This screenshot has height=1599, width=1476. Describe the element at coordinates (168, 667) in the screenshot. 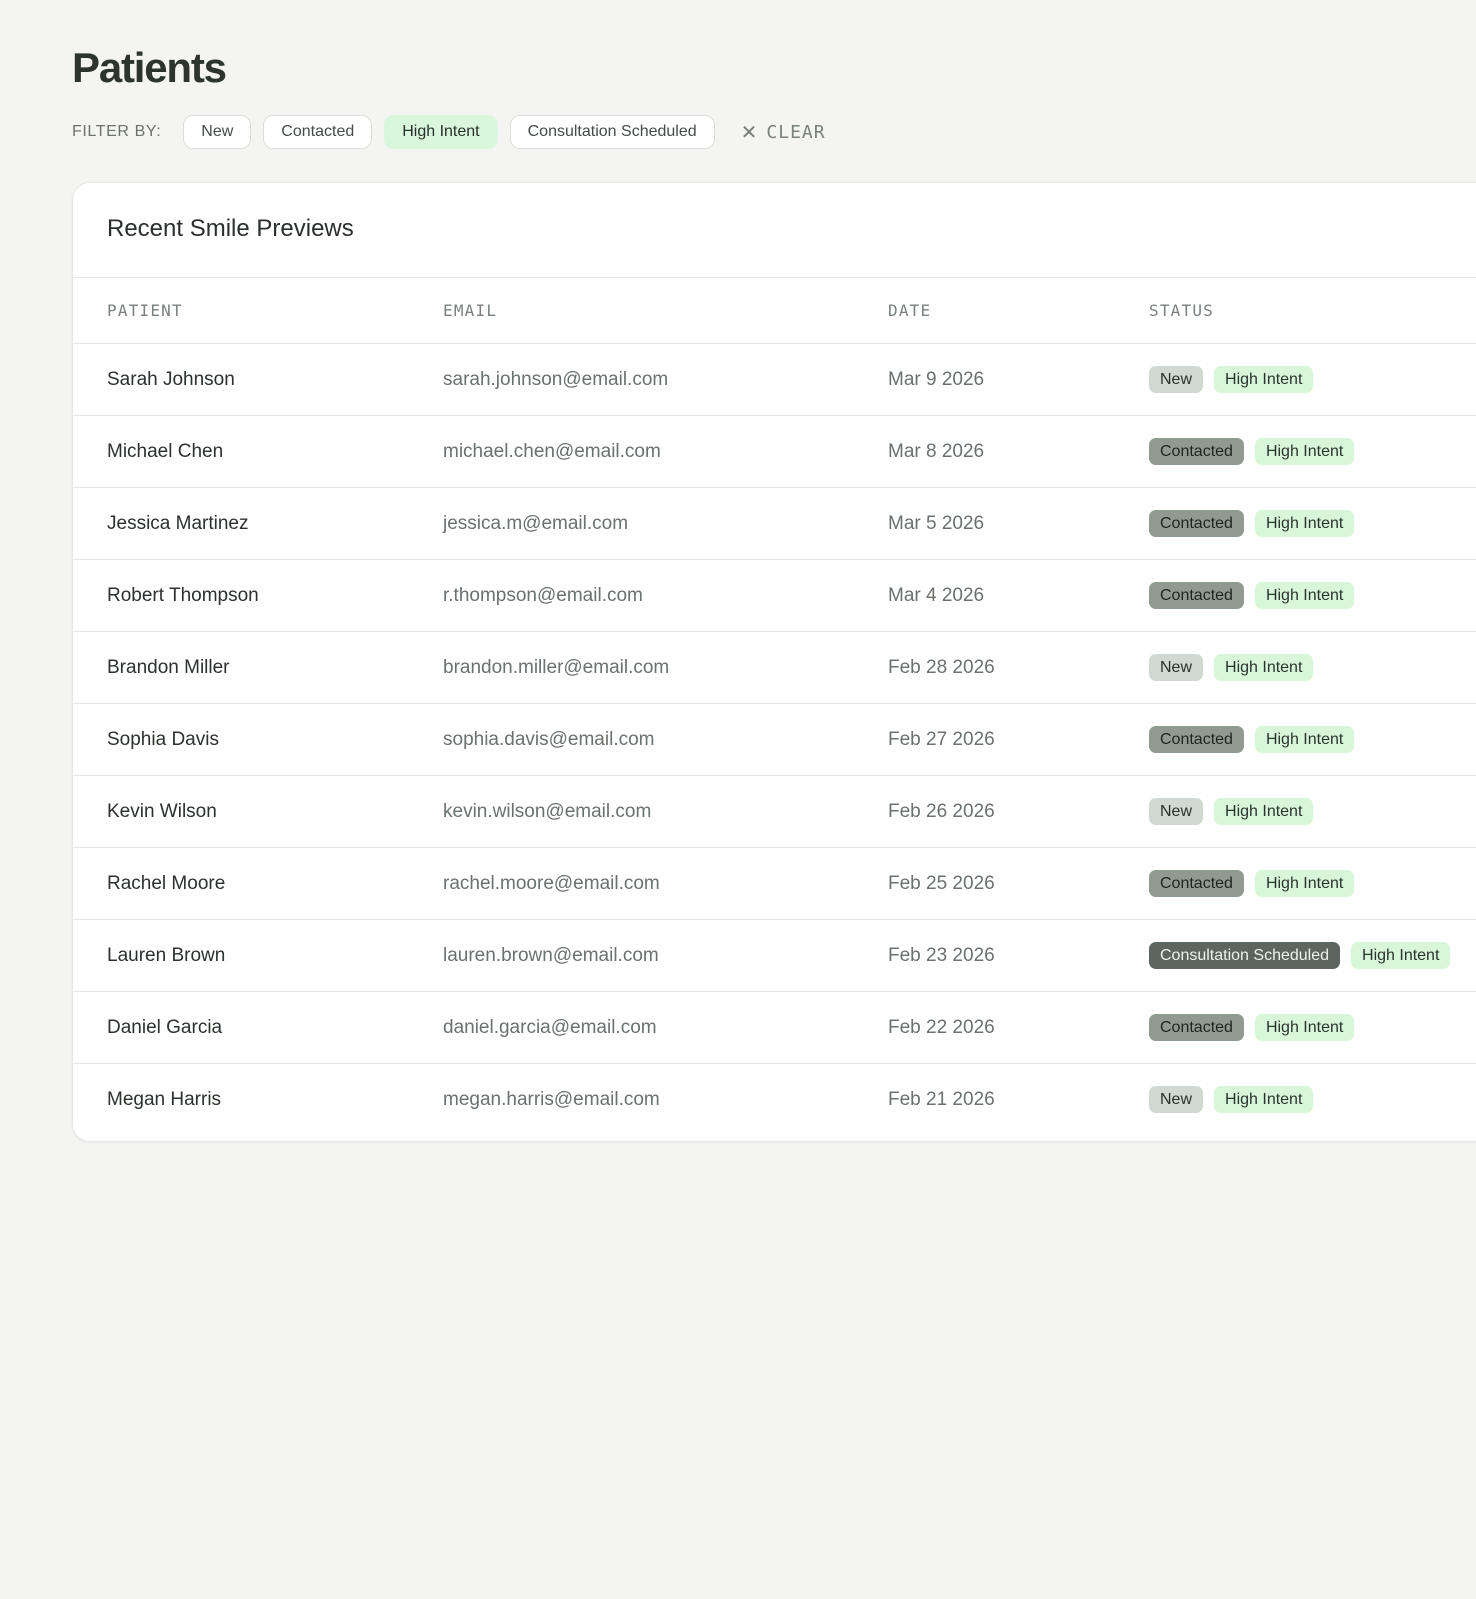

I see `patient-name: Brandon Miller` at that location.